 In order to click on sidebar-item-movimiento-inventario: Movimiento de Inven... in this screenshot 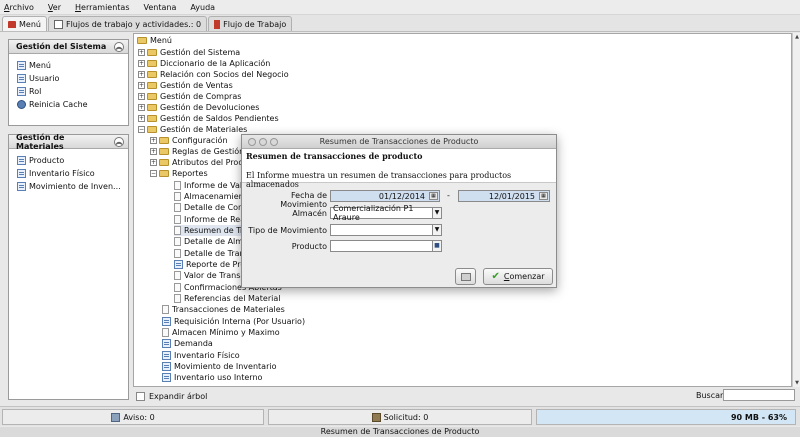, I will do `click(72, 186)`.